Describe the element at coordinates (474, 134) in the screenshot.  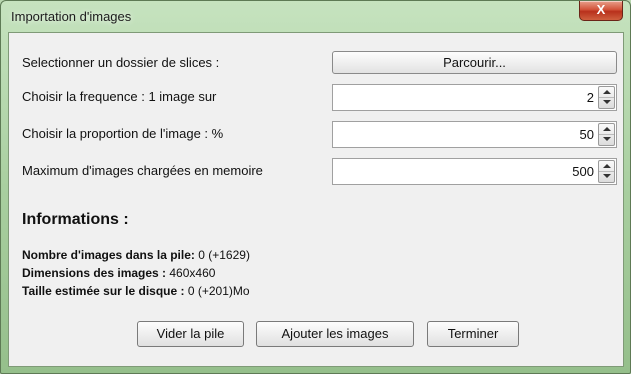
I see `proportion-spinner: 50` at that location.